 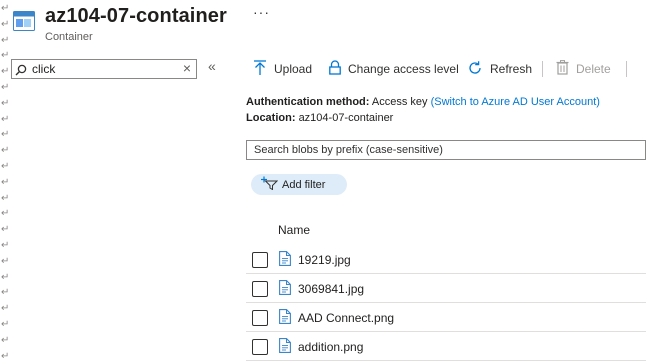 What do you see at coordinates (294, 230) in the screenshot?
I see `column-header-name: Name` at bounding box center [294, 230].